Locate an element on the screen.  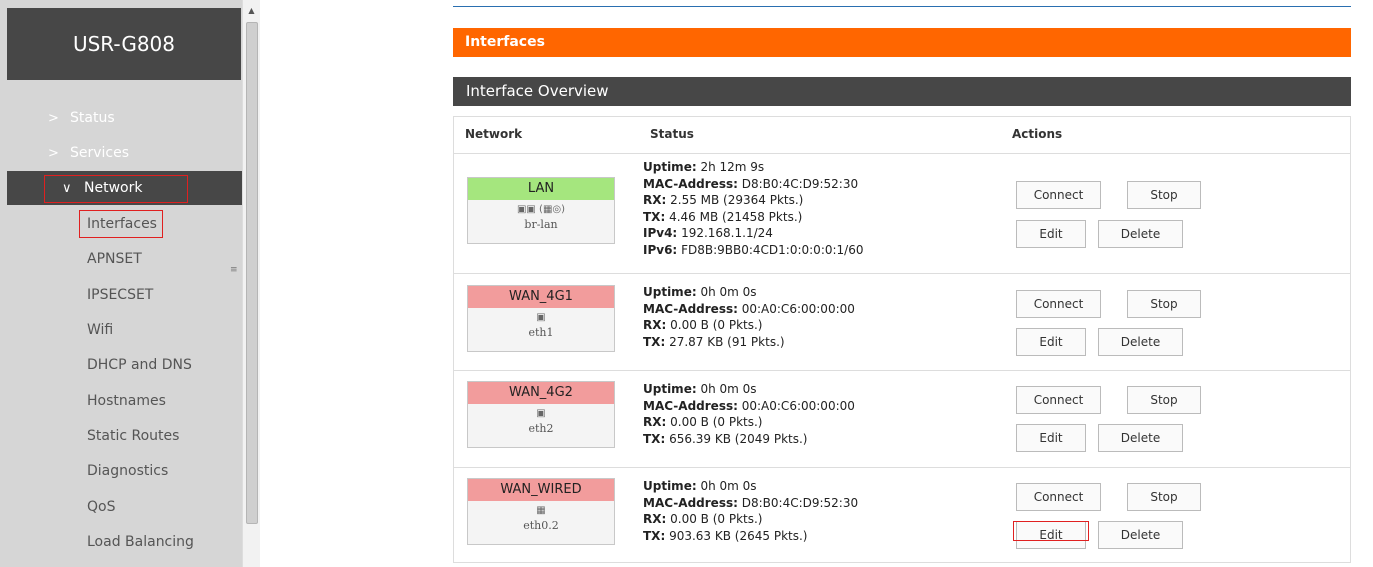
device-name: eth0.2 is located at coordinates (541, 525).